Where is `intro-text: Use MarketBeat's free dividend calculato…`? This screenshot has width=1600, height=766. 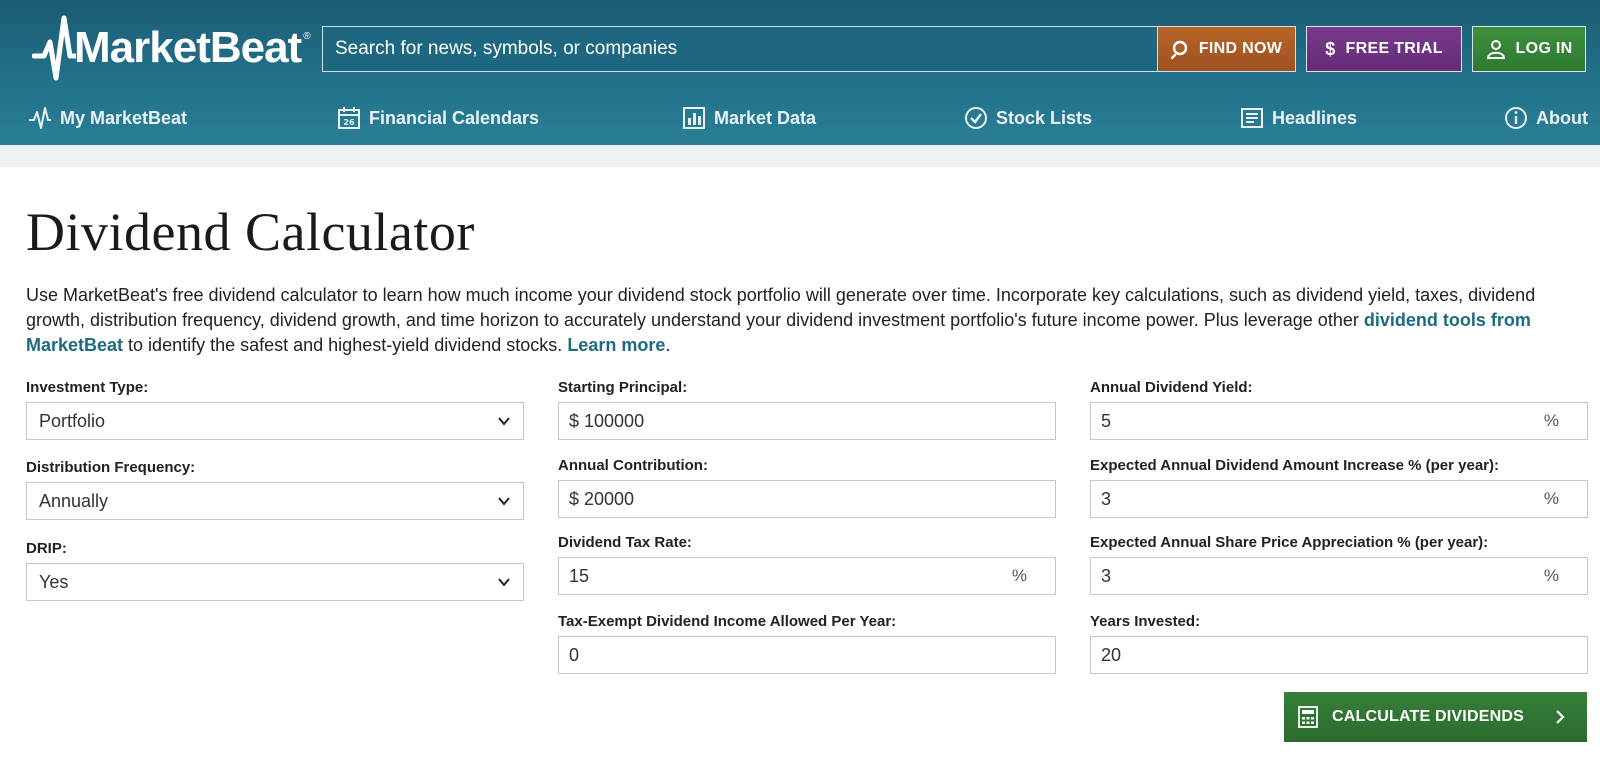
intro-text: Use MarketBeat's free dividend calculato… is located at coordinates (781, 307).